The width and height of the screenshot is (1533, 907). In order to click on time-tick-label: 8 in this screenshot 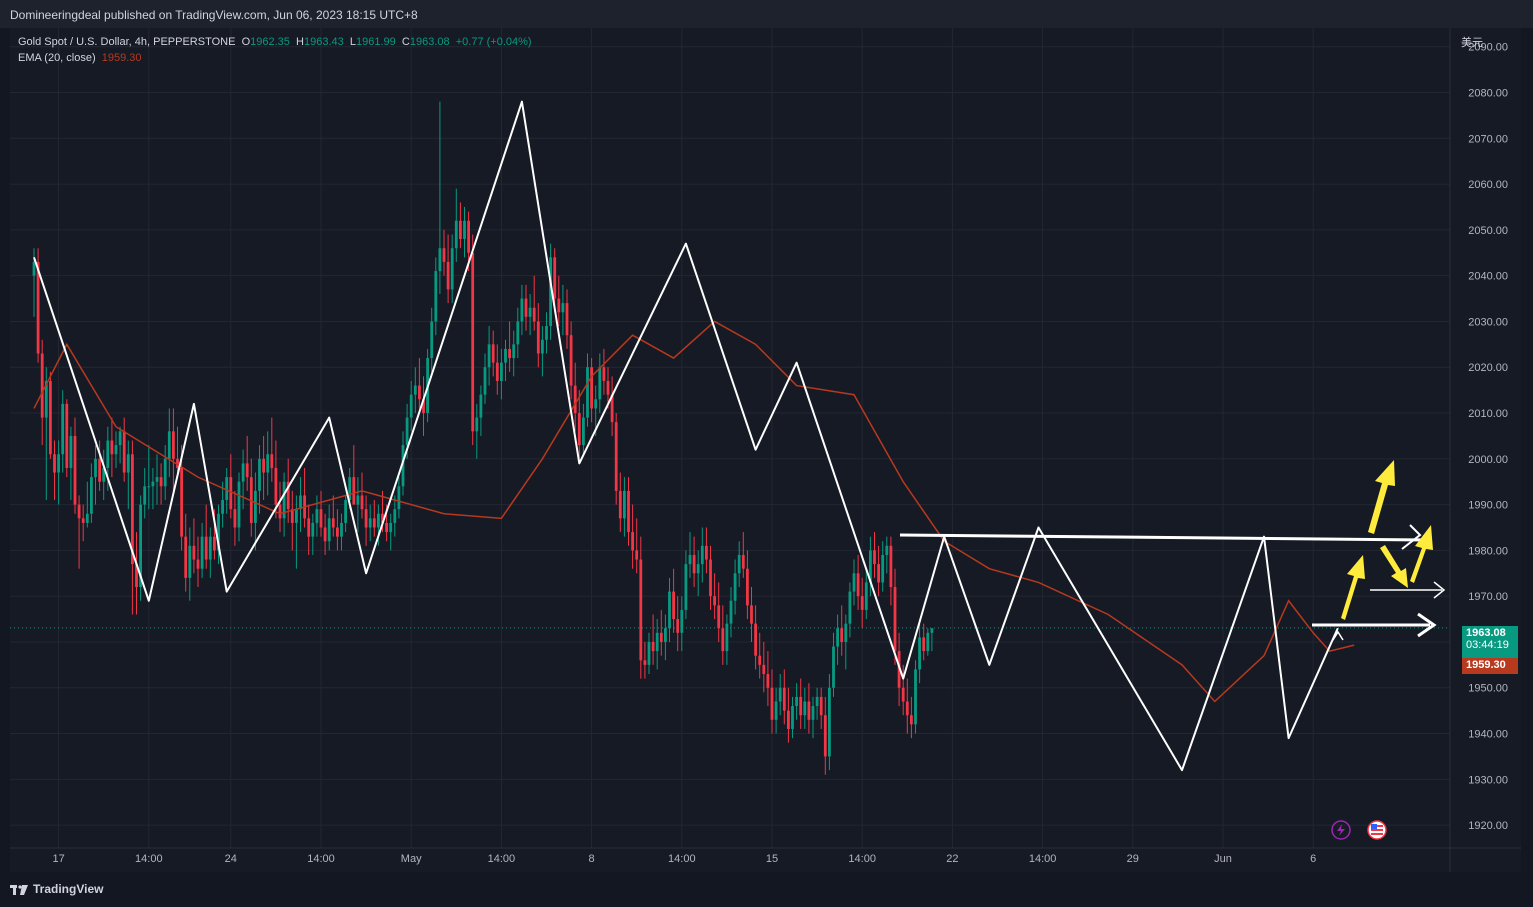, I will do `click(592, 859)`.